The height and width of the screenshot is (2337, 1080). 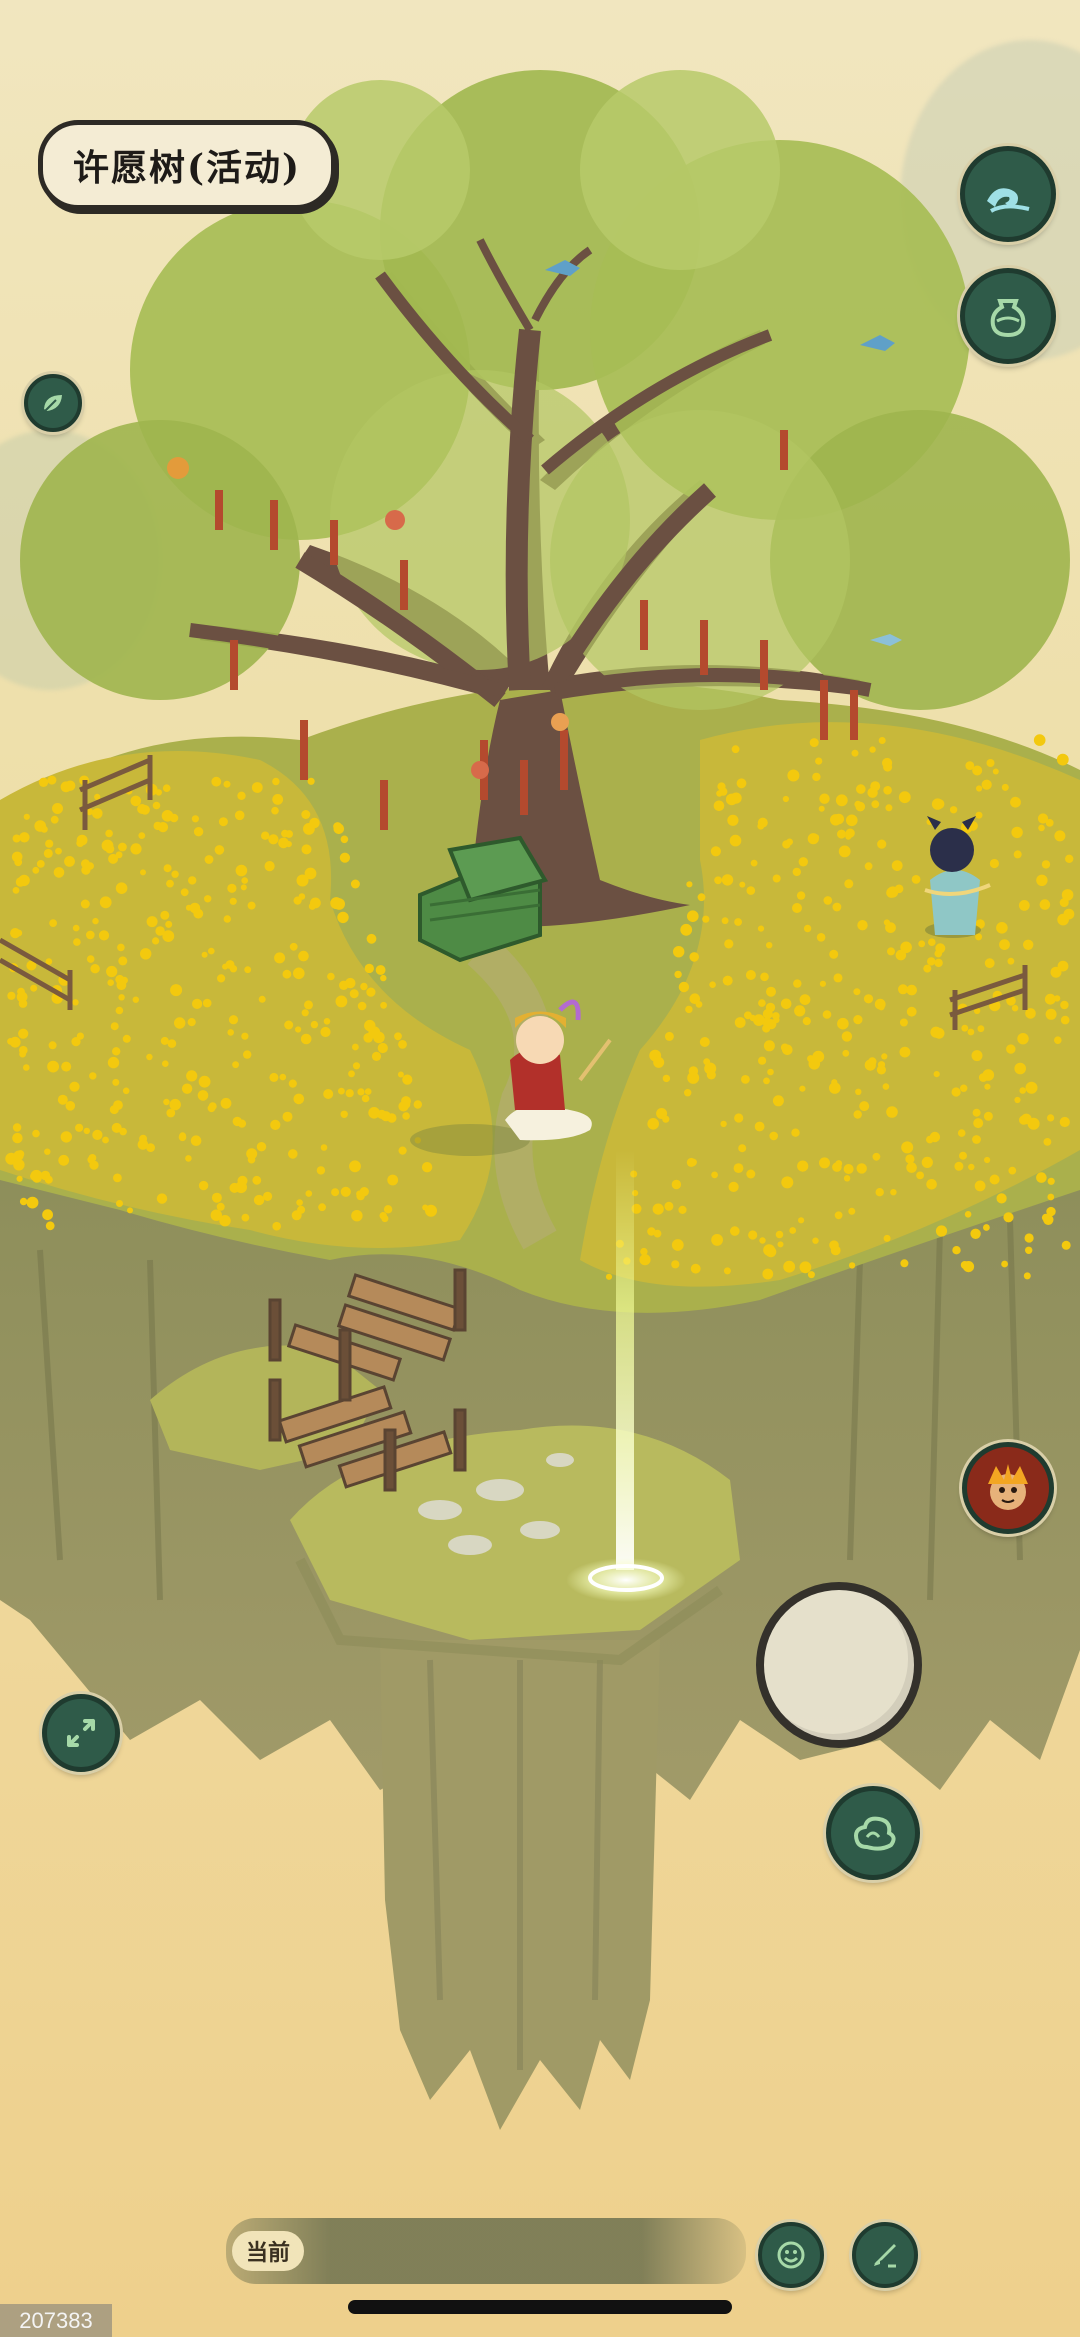 What do you see at coordinates (1008, 316) in the screenshot?
I see `jar-button` at bounding box center [1008, 316].